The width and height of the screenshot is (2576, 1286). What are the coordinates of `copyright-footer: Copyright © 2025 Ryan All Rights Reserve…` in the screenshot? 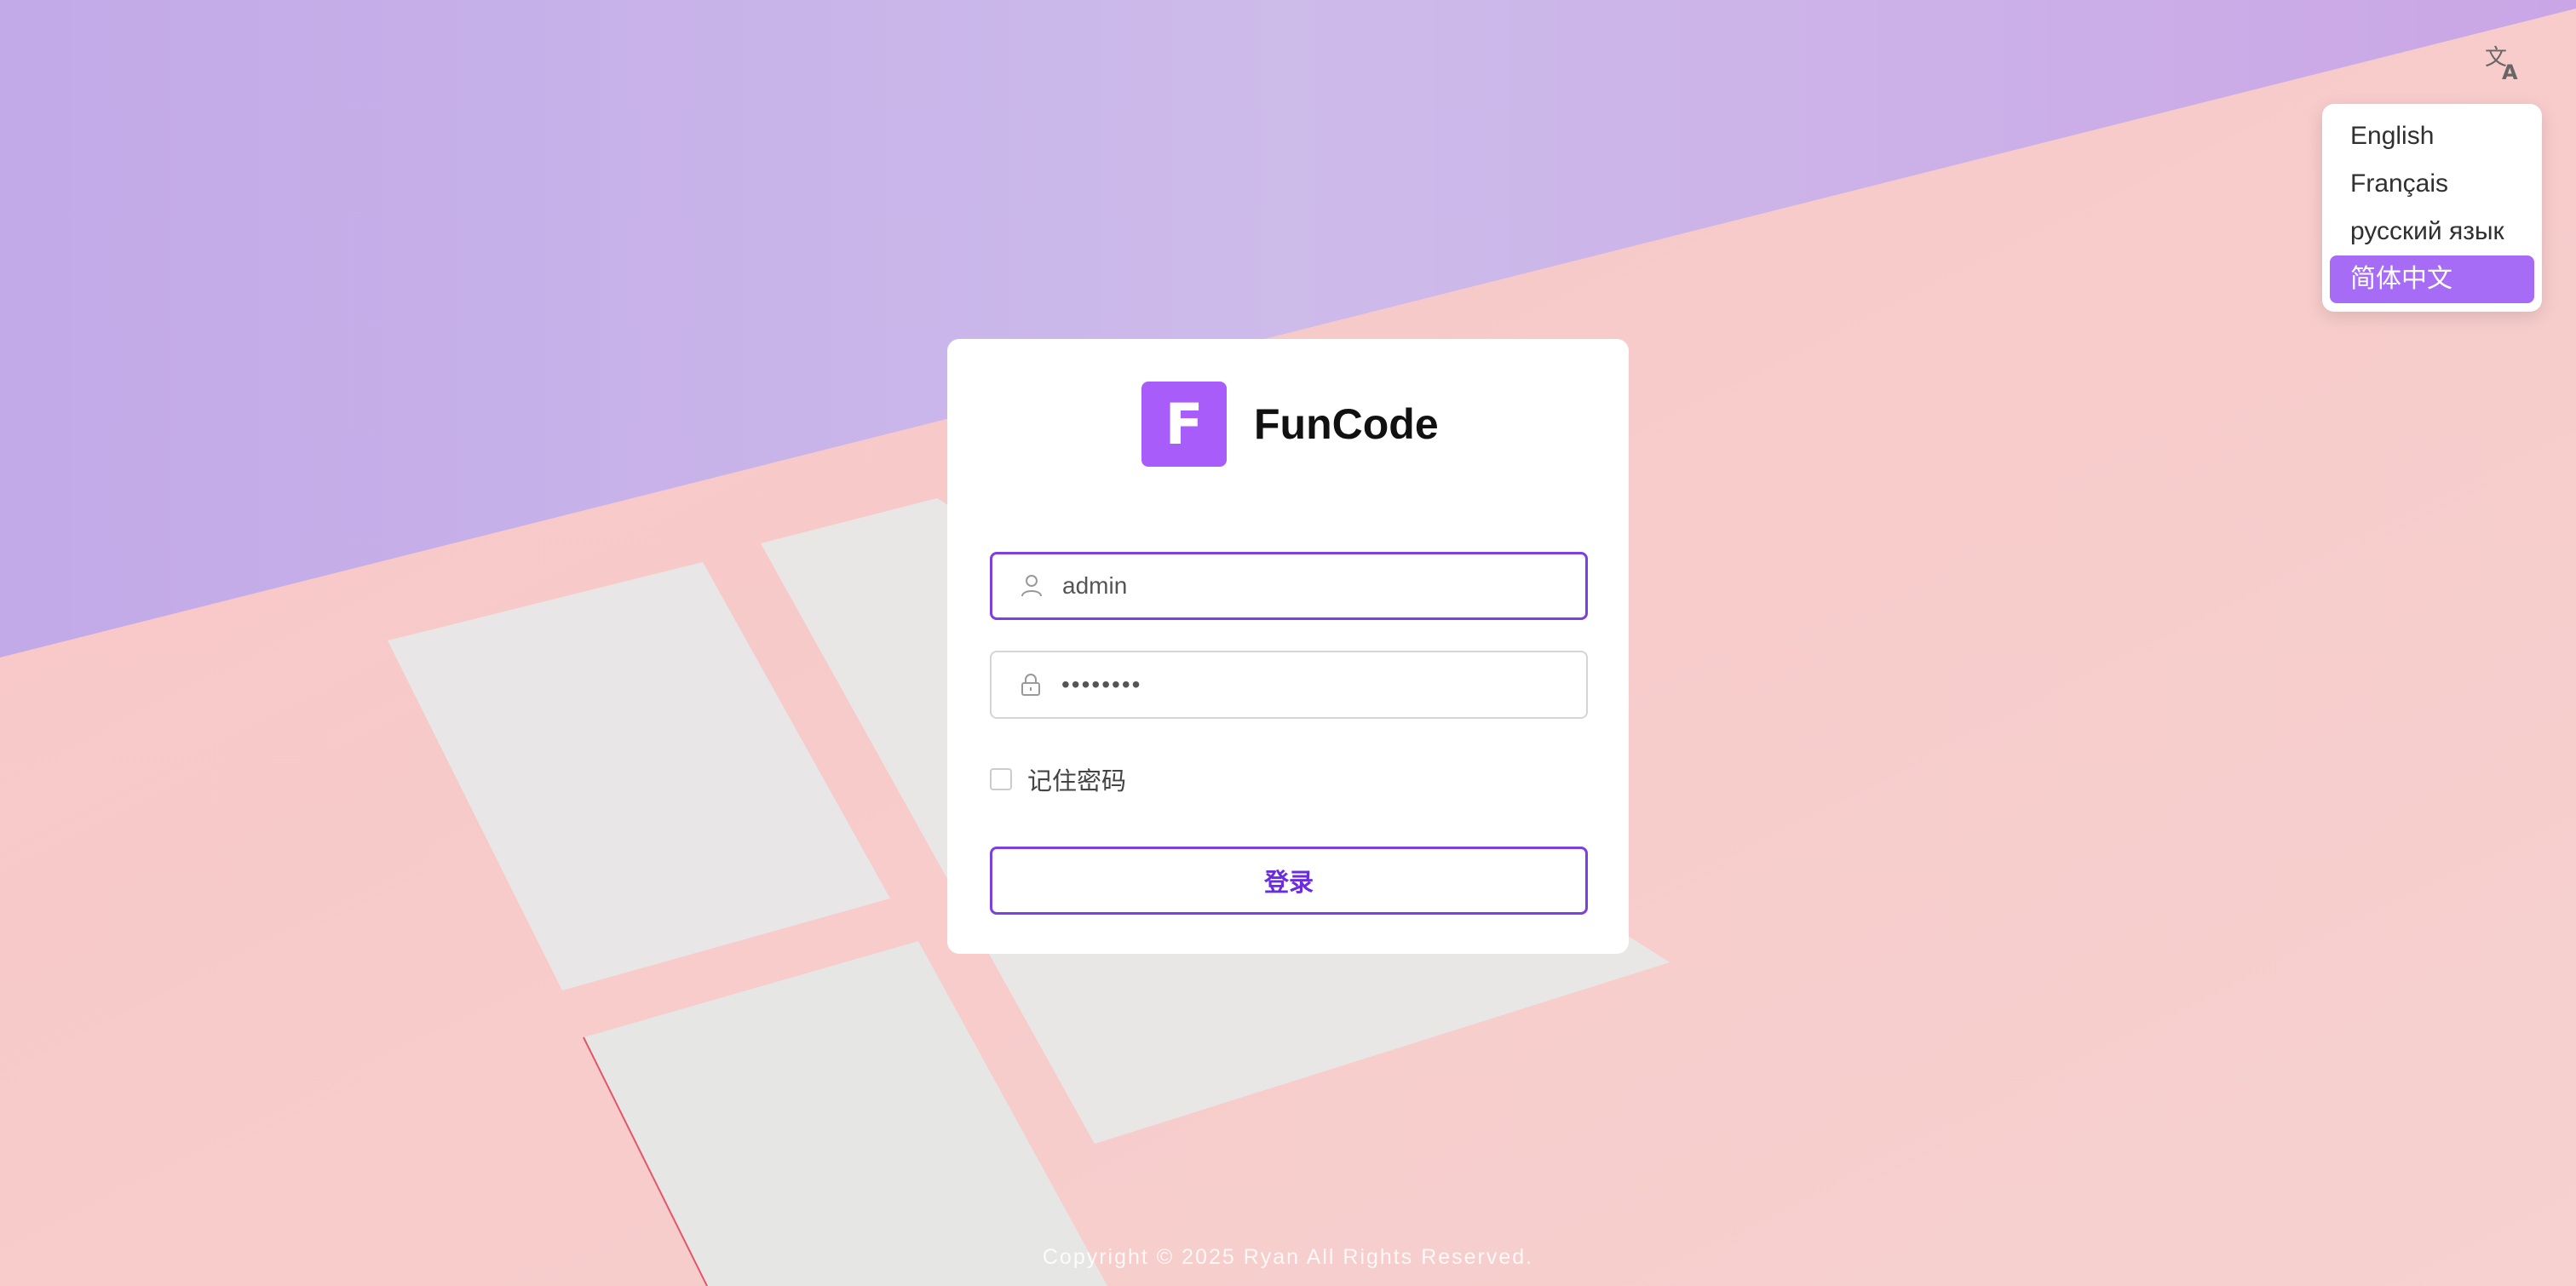 It's located at (1288, 1257).